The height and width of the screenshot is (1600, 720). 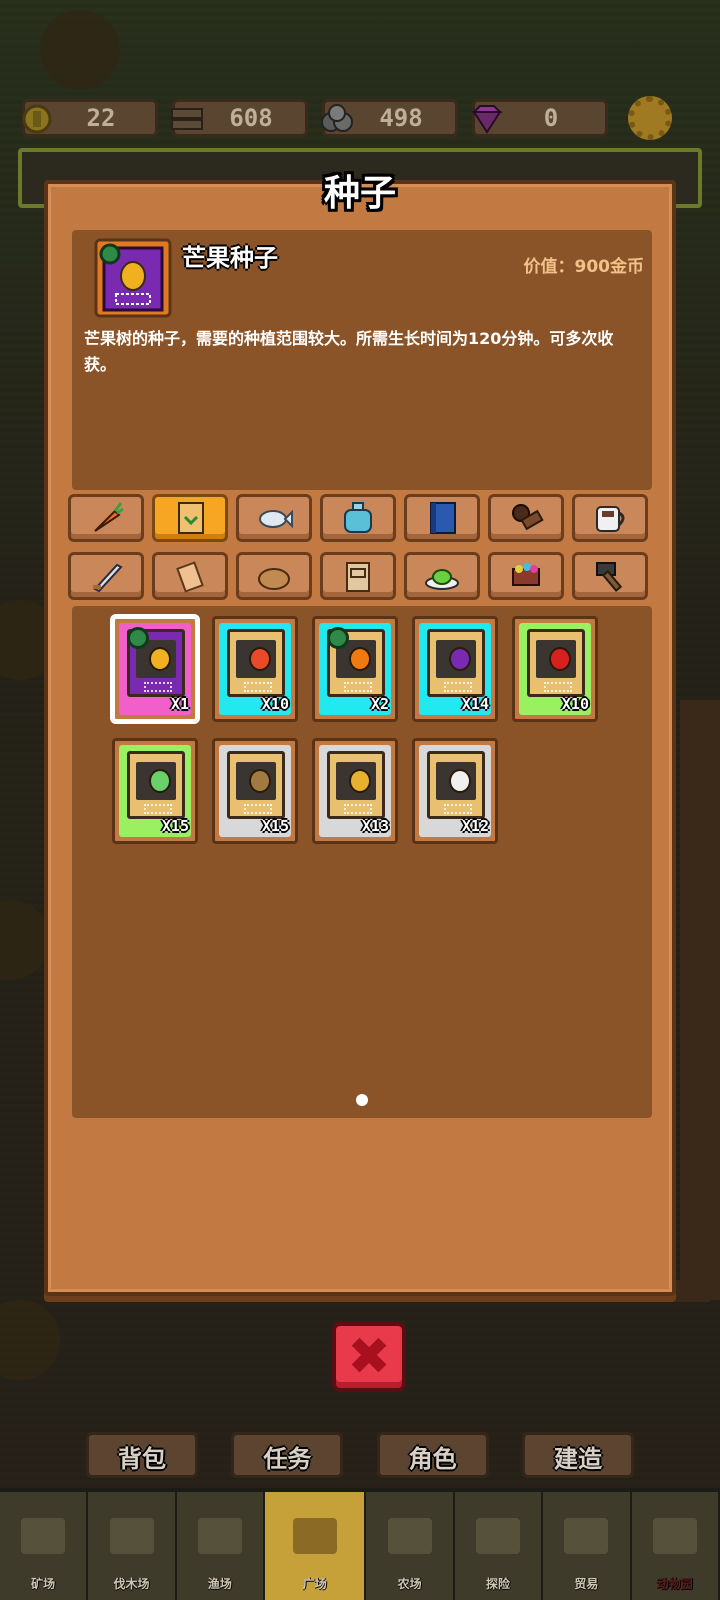 I want to click on character-label: 角色, so click(x=432, y=1459).